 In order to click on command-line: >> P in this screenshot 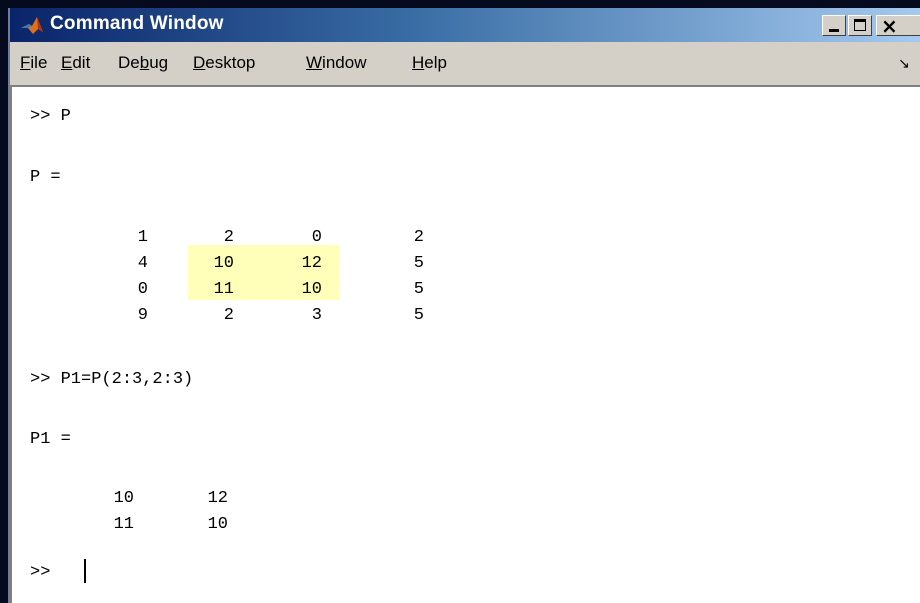, I will do `click(50, 116)`.